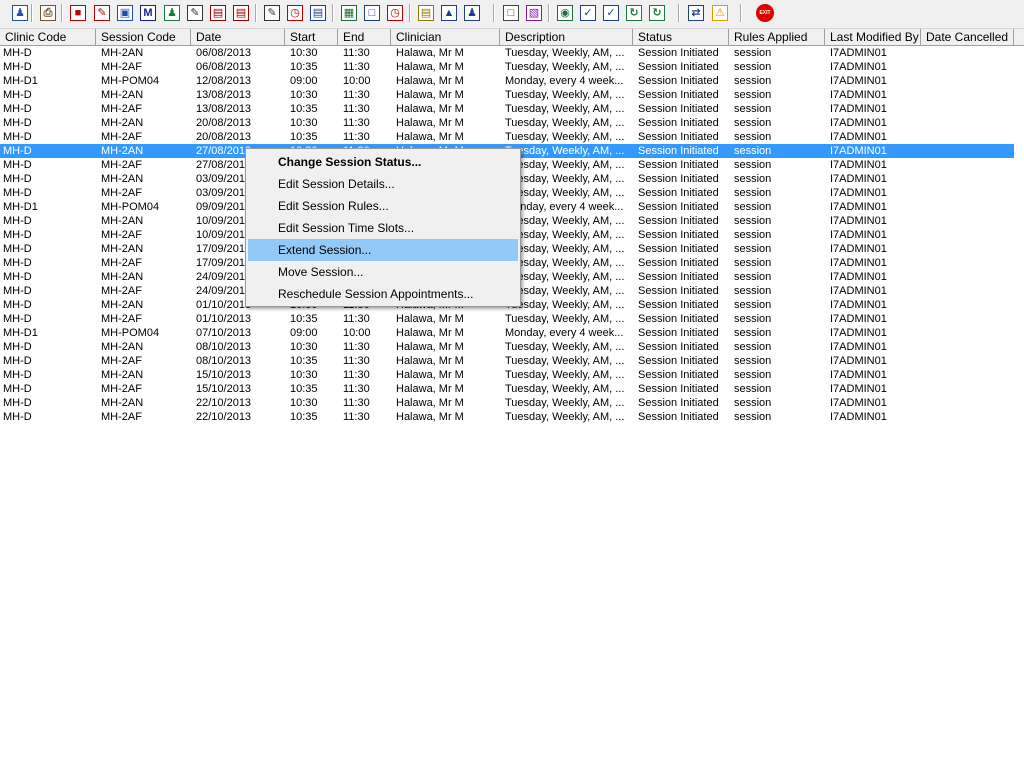  Describe the element at coordinates (143, 37) in the screenshot. I see `column-header-session-code: Session Code` at that location.